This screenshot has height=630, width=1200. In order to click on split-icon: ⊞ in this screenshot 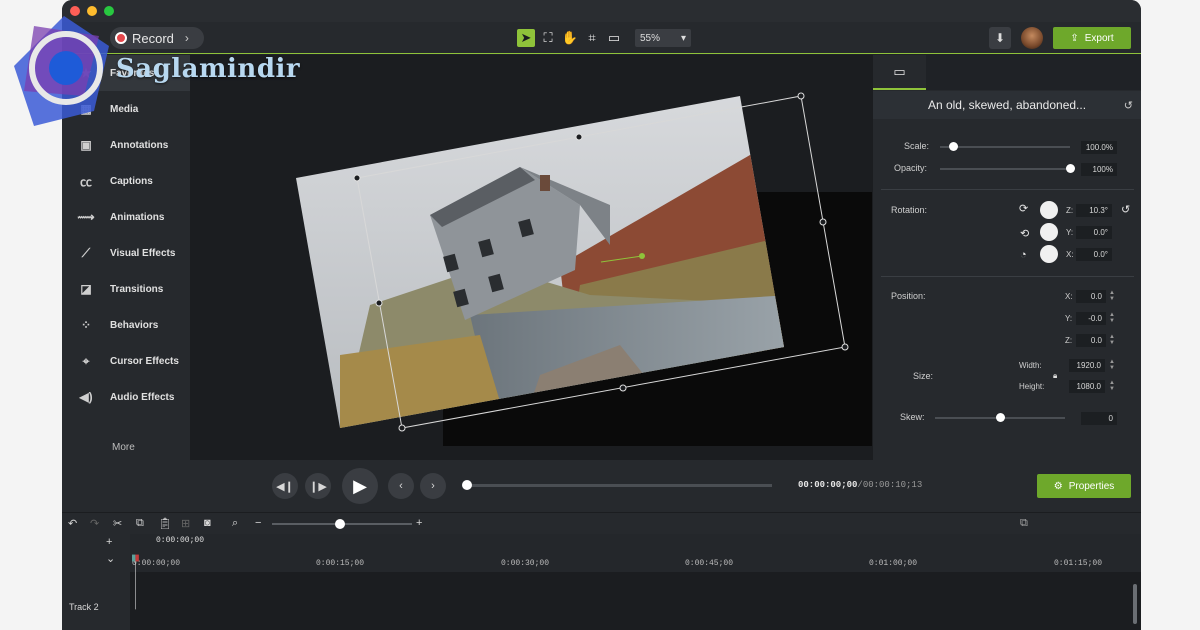, I will do `click(185, 523)`.